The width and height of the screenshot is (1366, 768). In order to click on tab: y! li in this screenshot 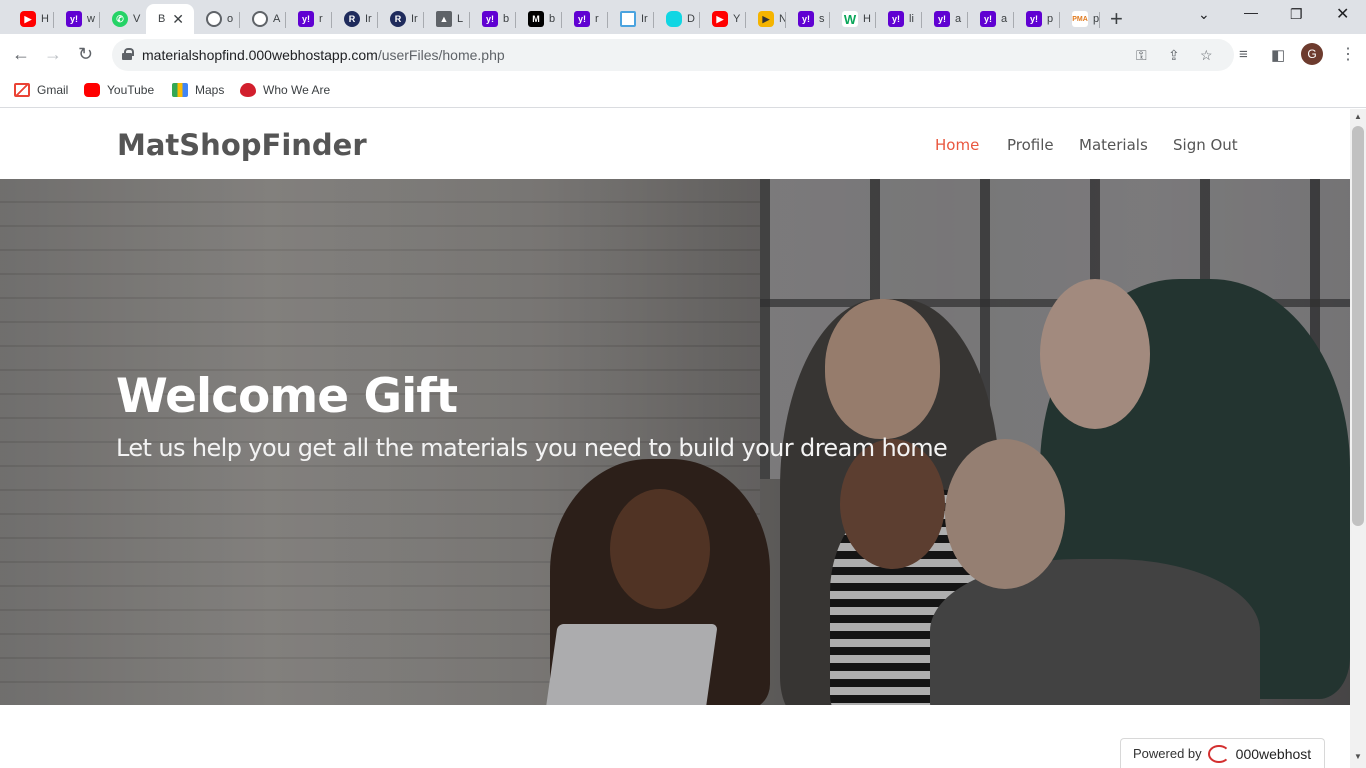, I will do `click(899, 19)`.